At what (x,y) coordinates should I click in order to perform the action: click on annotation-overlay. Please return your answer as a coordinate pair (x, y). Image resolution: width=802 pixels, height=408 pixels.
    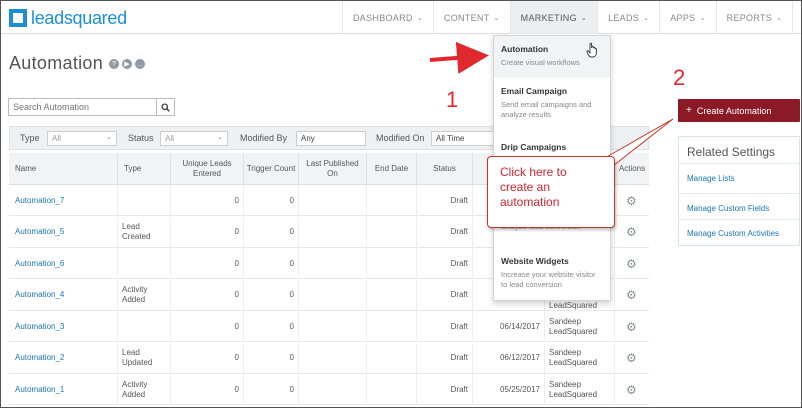
    Looking at the image, I should click on (551, 105).